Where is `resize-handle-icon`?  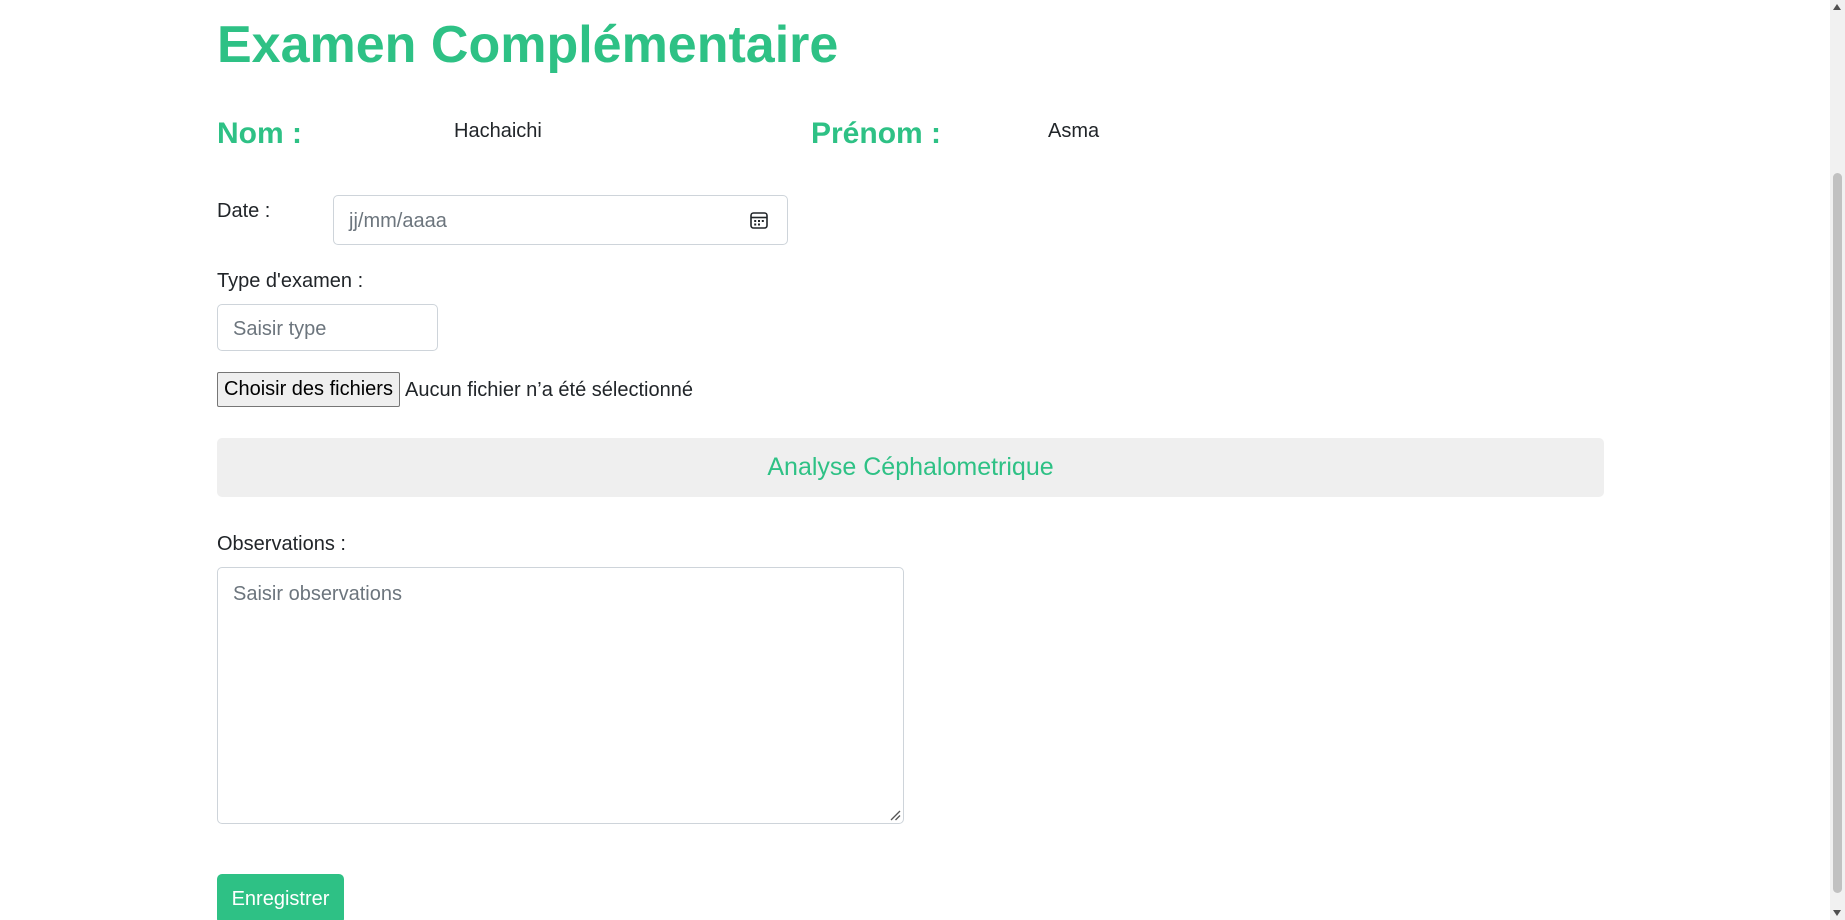
resize-handle-icon is located at coordinates (895, 815).